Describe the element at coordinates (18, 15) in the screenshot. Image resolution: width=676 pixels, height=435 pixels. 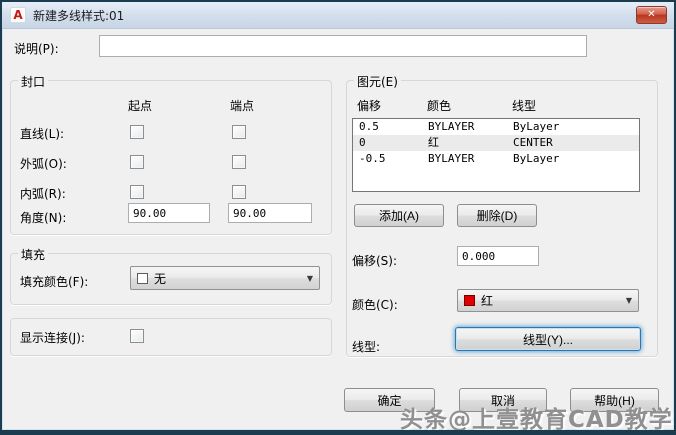
I see `autocad-icon: A` at that location.